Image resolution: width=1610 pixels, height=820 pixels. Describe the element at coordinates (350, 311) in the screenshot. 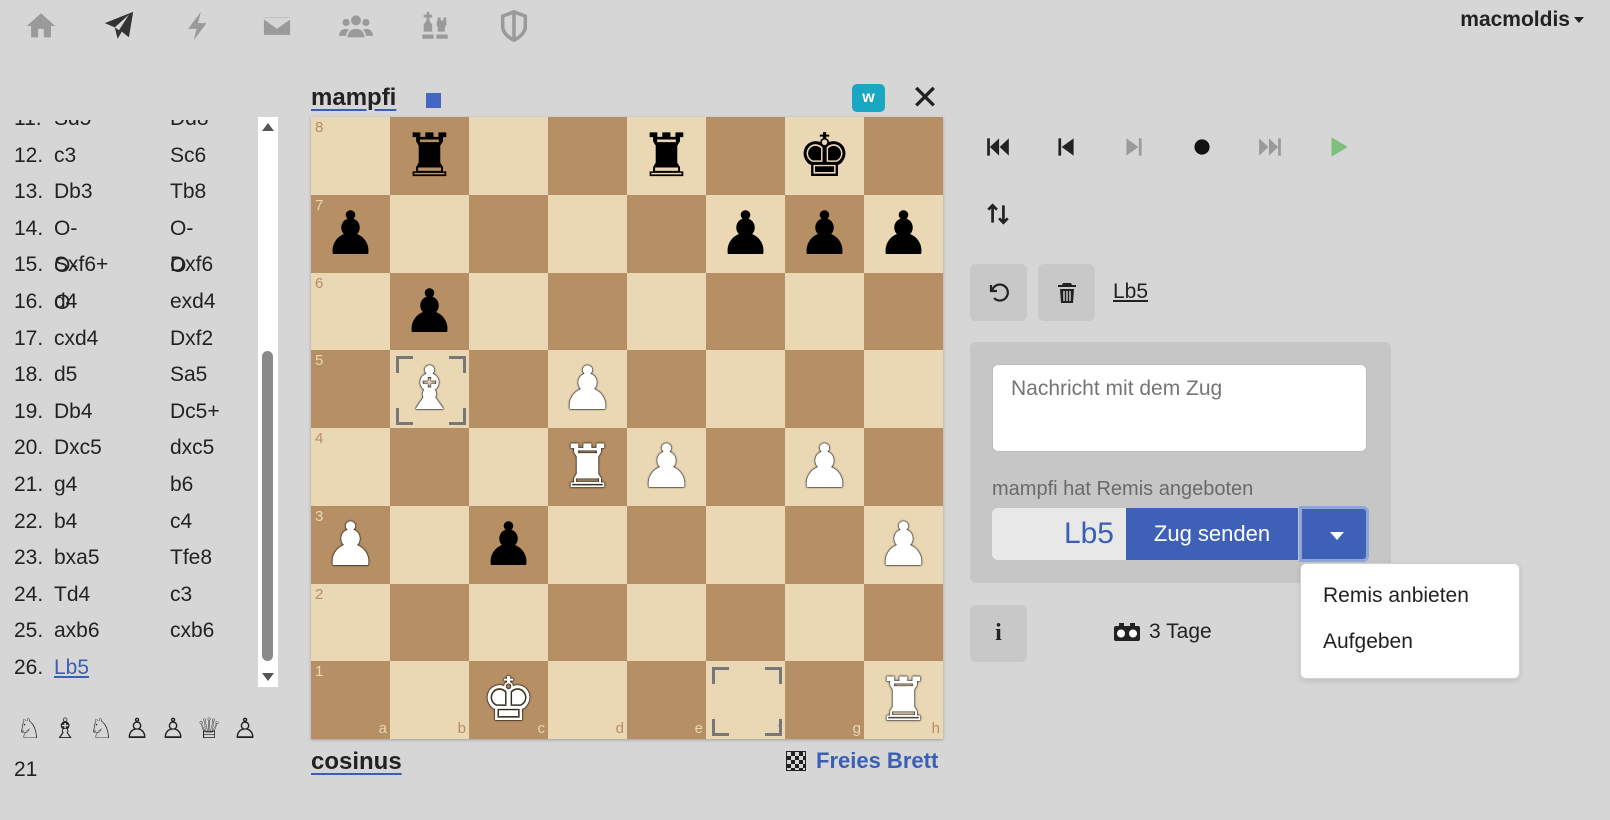

I see `square-a6: 6` at that location.